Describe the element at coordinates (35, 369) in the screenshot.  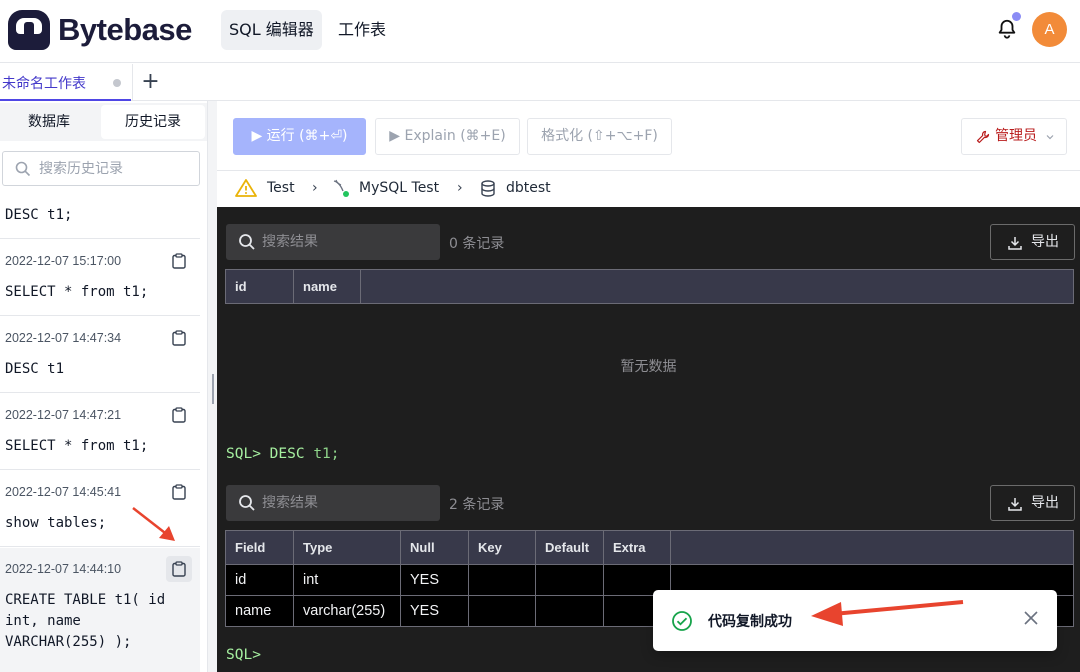
I see `history-sql: DESC t1` at that location.